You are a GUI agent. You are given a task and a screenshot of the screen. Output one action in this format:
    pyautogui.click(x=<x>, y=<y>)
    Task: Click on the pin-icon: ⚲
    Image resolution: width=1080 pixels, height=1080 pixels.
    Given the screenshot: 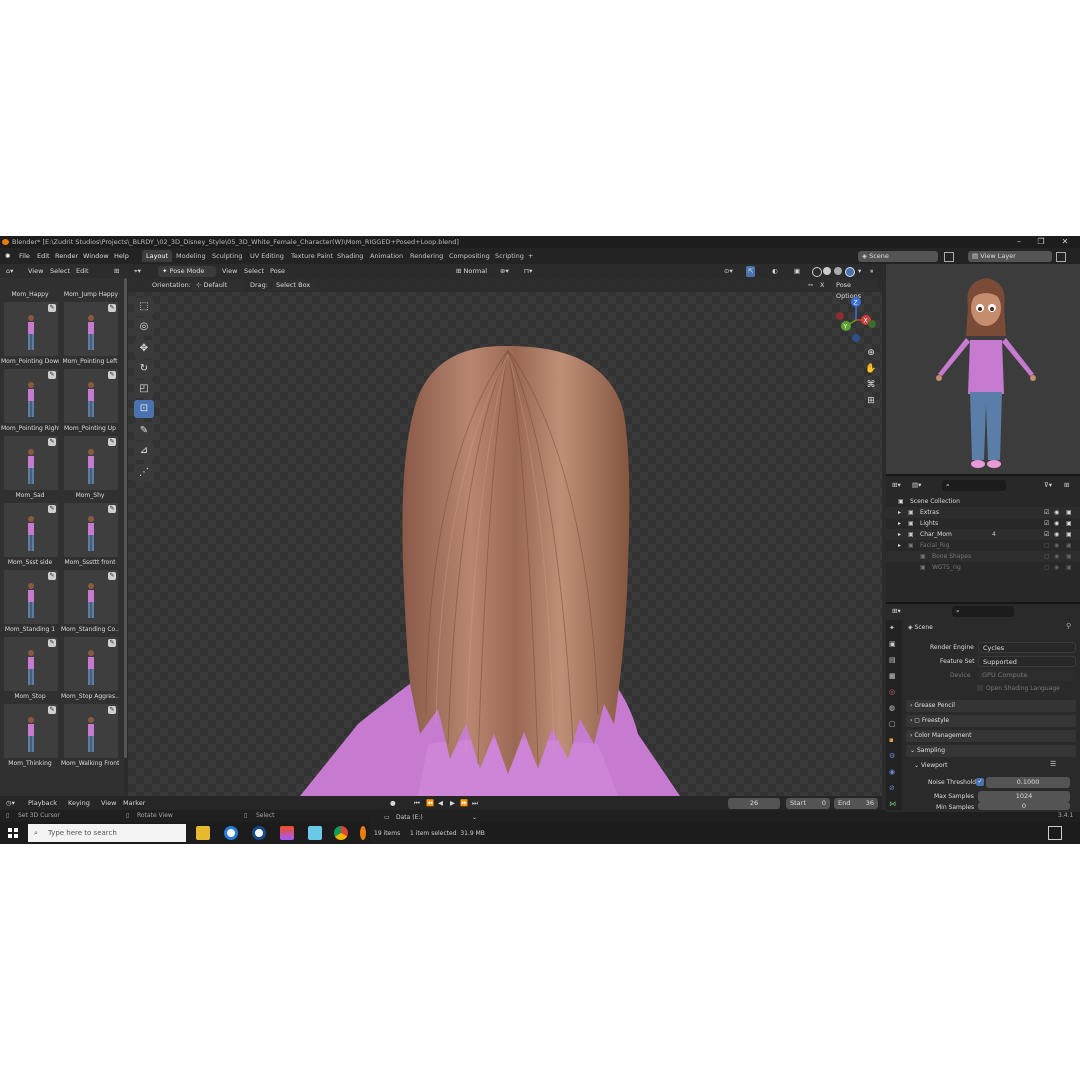 What is the action you would take?
    pyautogui.click(x=1068, y=626)
    